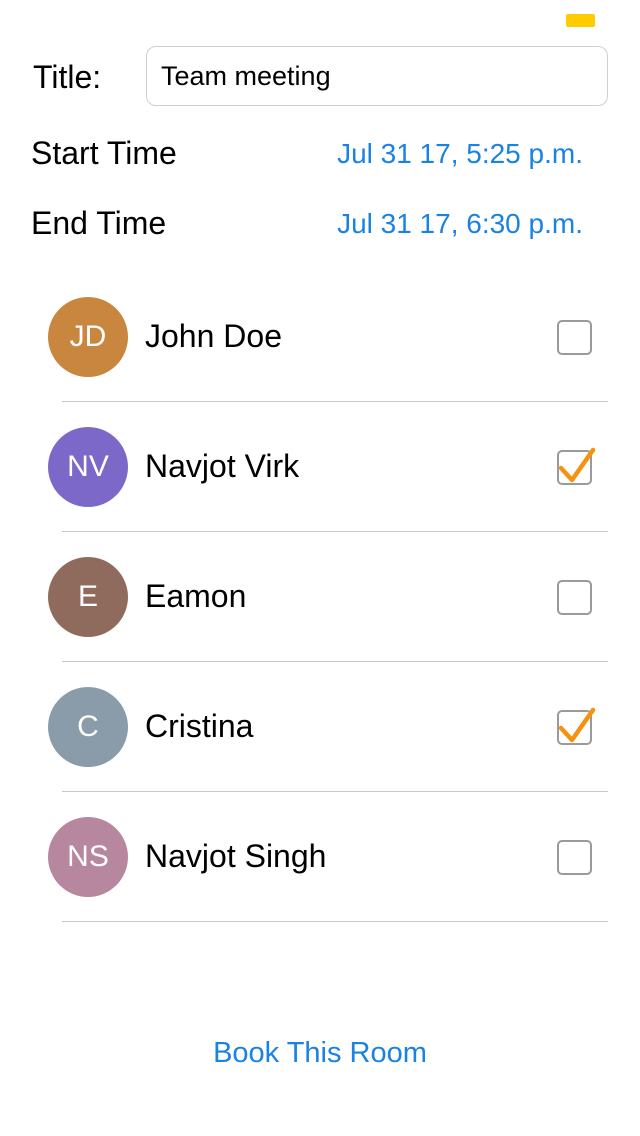 The height and width of the screenshot is (1136, 640). I want to click on attendee-name: Cristina, so click(199, 726).